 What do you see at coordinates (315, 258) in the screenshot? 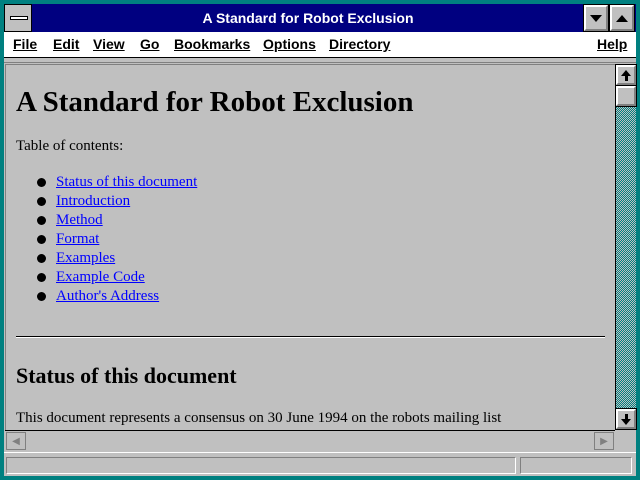
I see `toc-item: Examples` at bounding box center [315, 258].